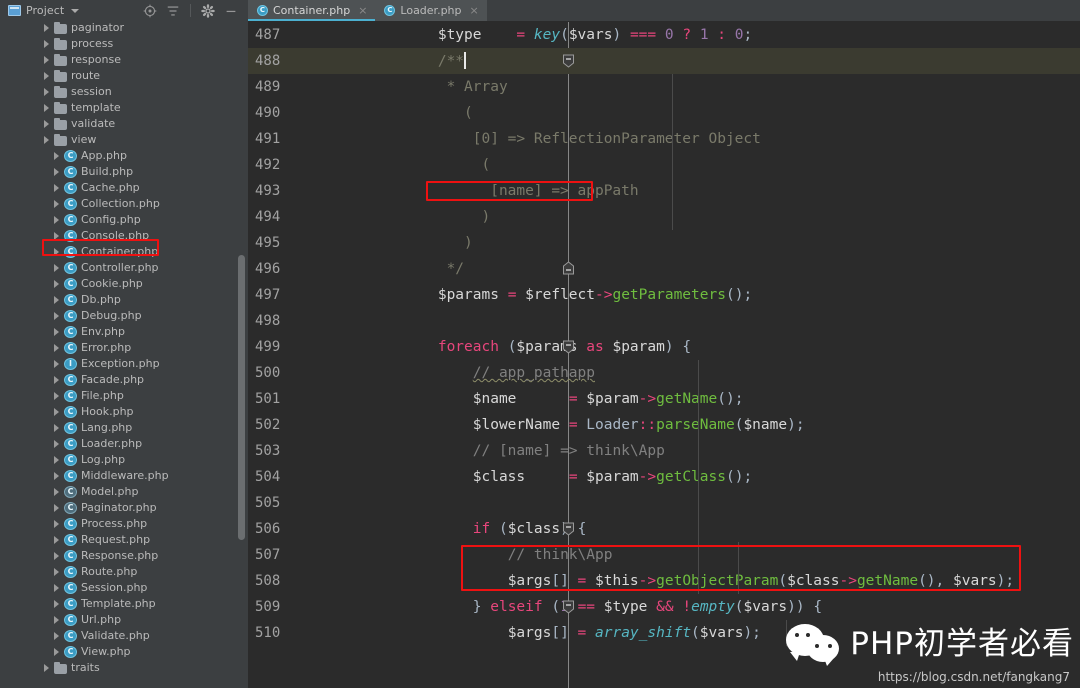  What do you see at coordinates (664, 61) in the screenshot?
I see `code-line-488: 488 /**` at bounding box center [664, 61].